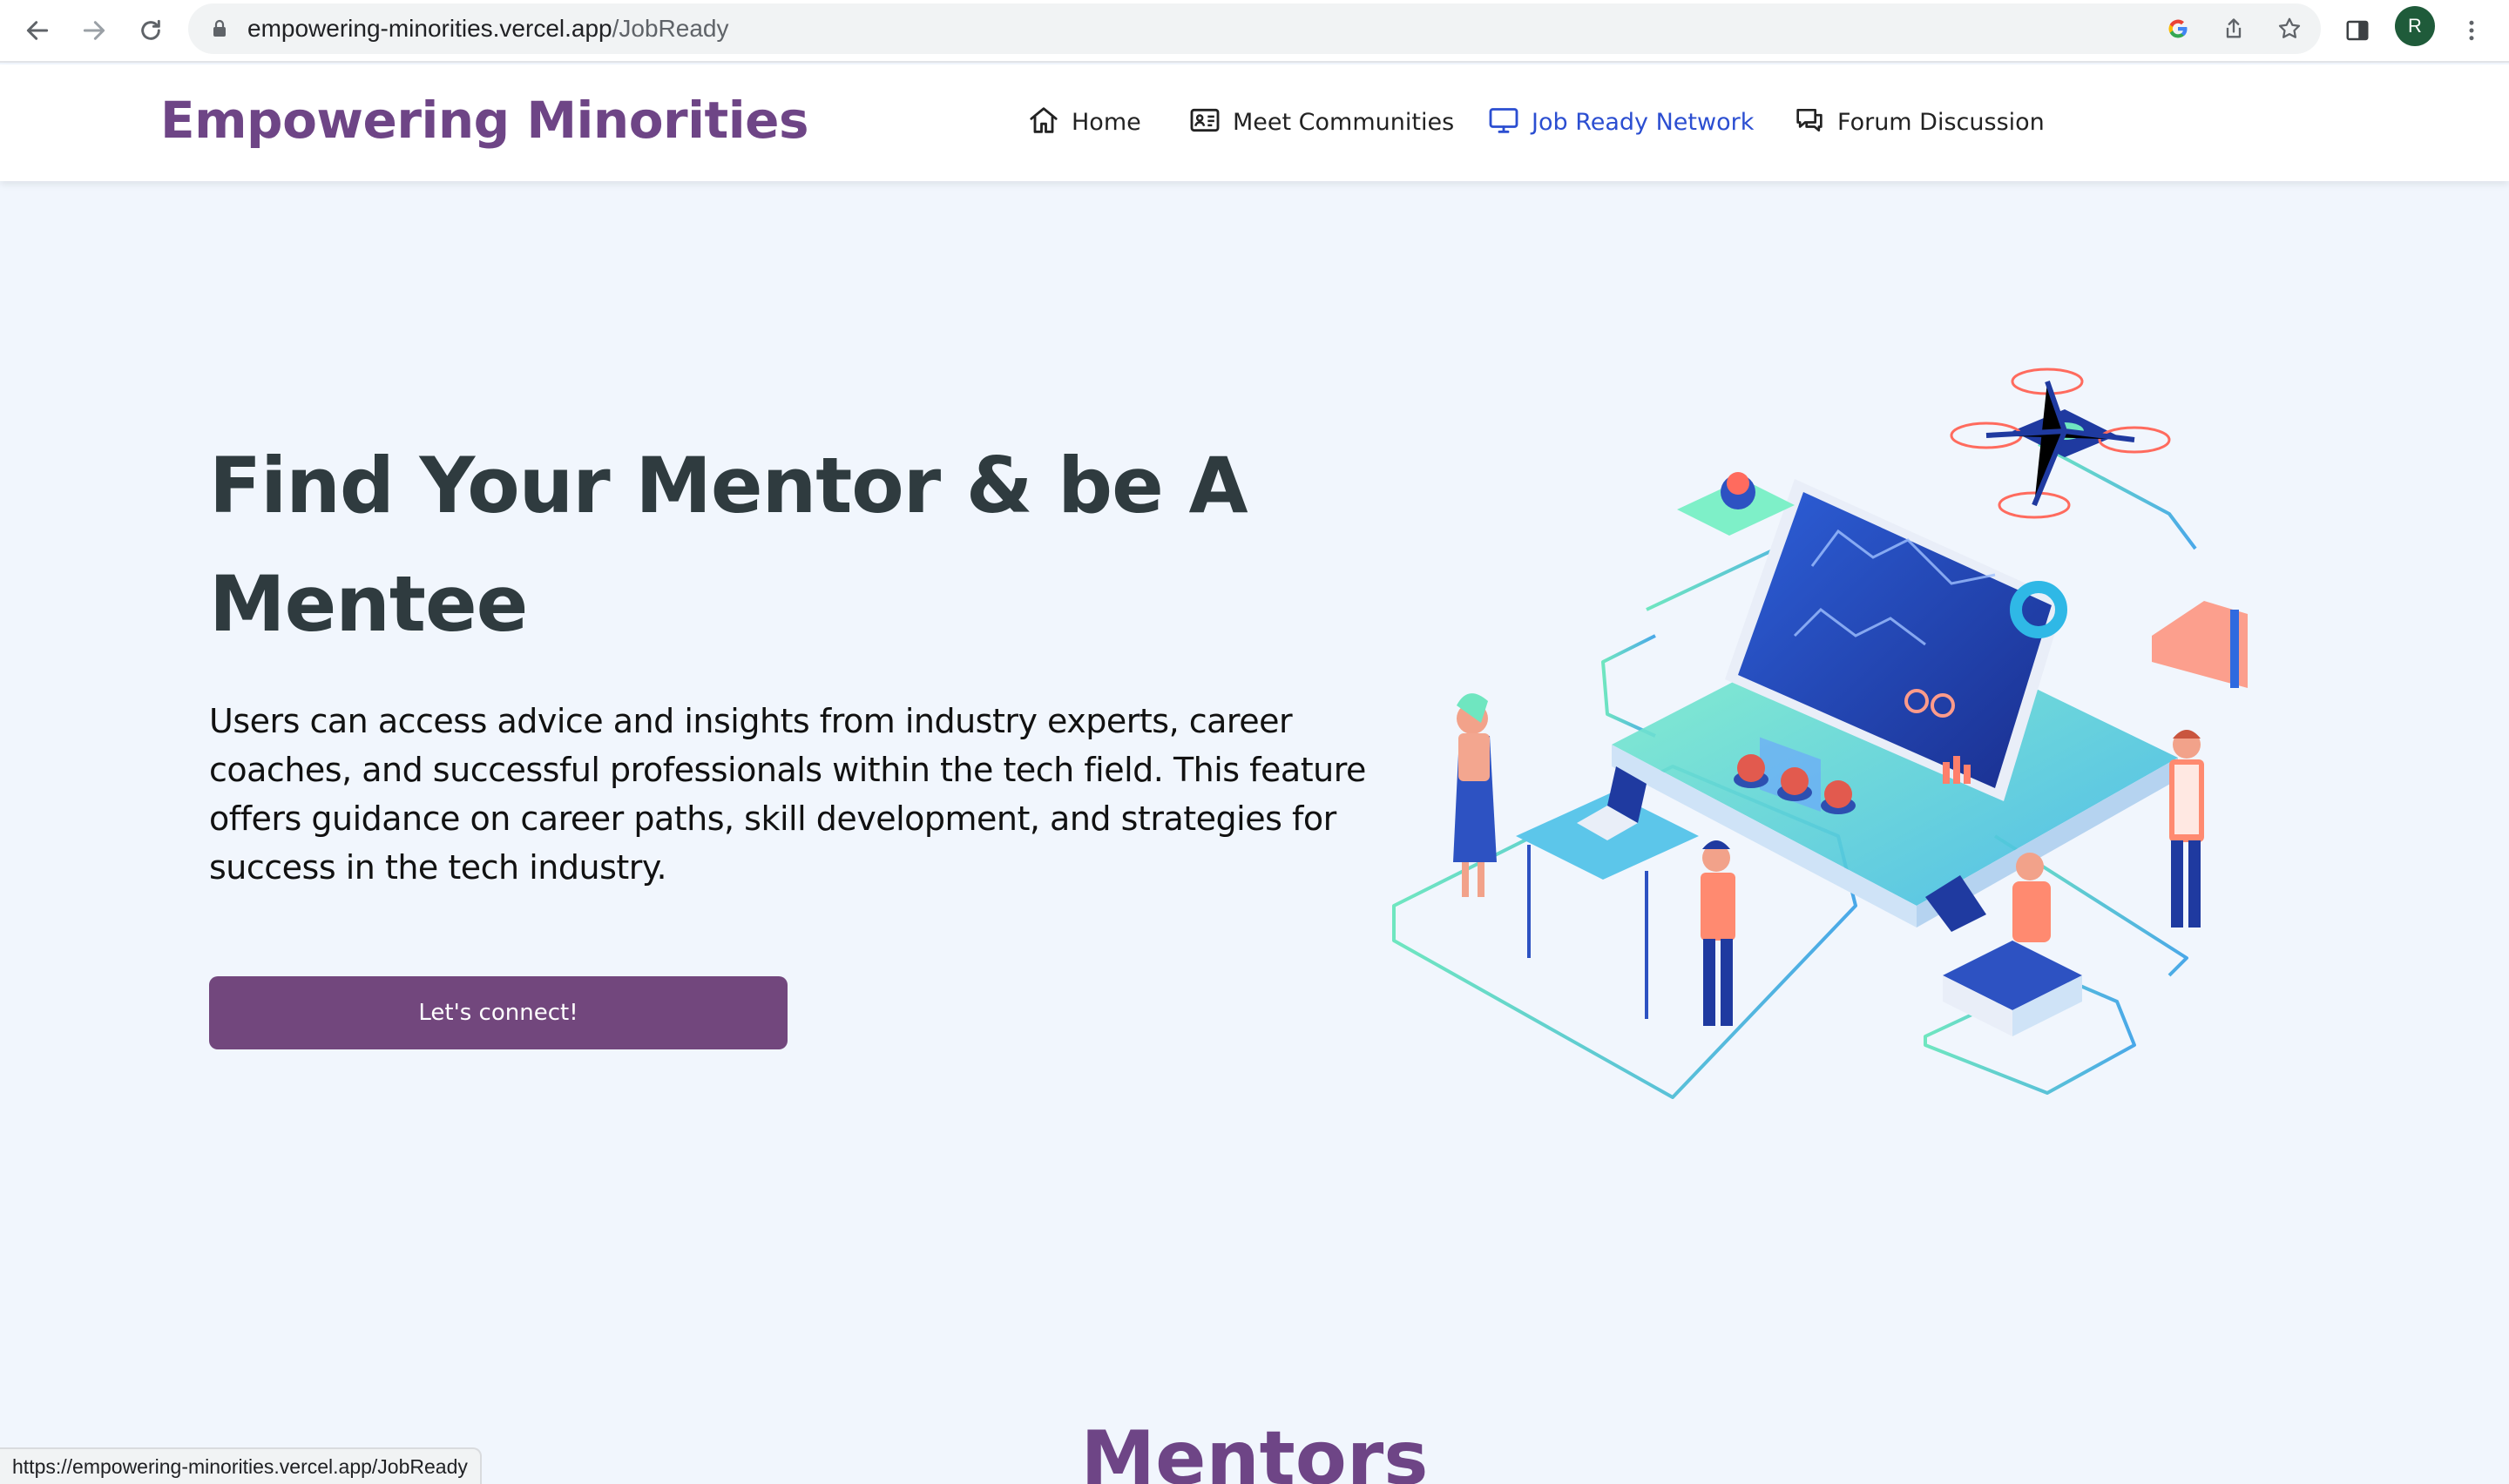  What do you see at coordinates (2178, 29) in the screenshot?
I see `google-lens-icon` at bounding box center [2178, 29].